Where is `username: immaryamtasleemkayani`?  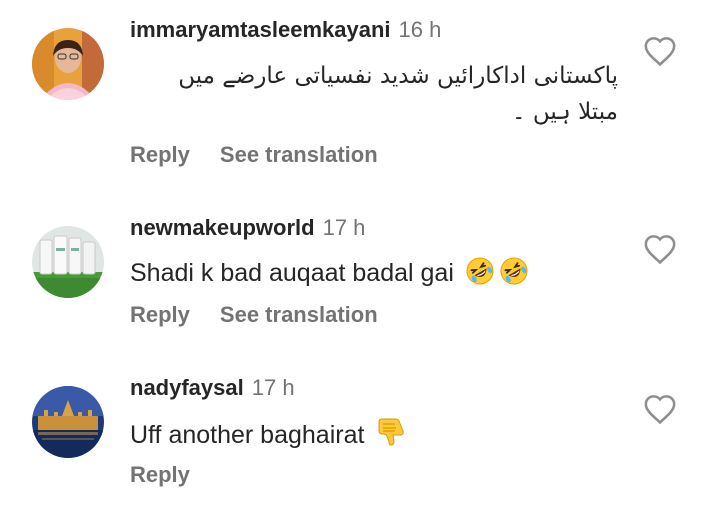 username: immaryamtasleemkayani is located at coordinates (260, 29).